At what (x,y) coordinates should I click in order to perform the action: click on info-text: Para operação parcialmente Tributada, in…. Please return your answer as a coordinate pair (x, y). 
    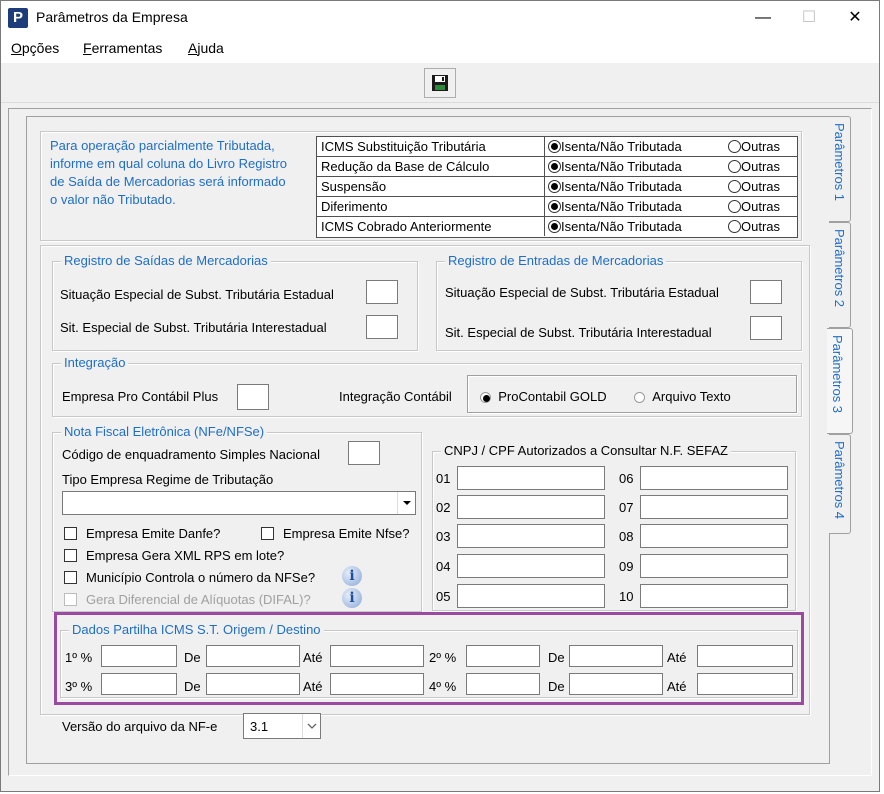
    Looking at the image, I should click on (168, 173).